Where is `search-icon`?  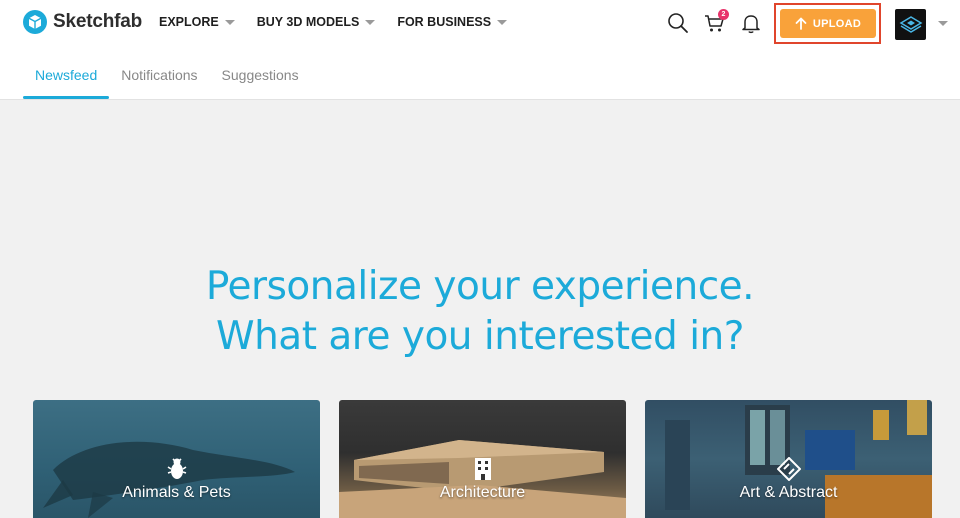
search-icon is located at coordinates (678, 23).